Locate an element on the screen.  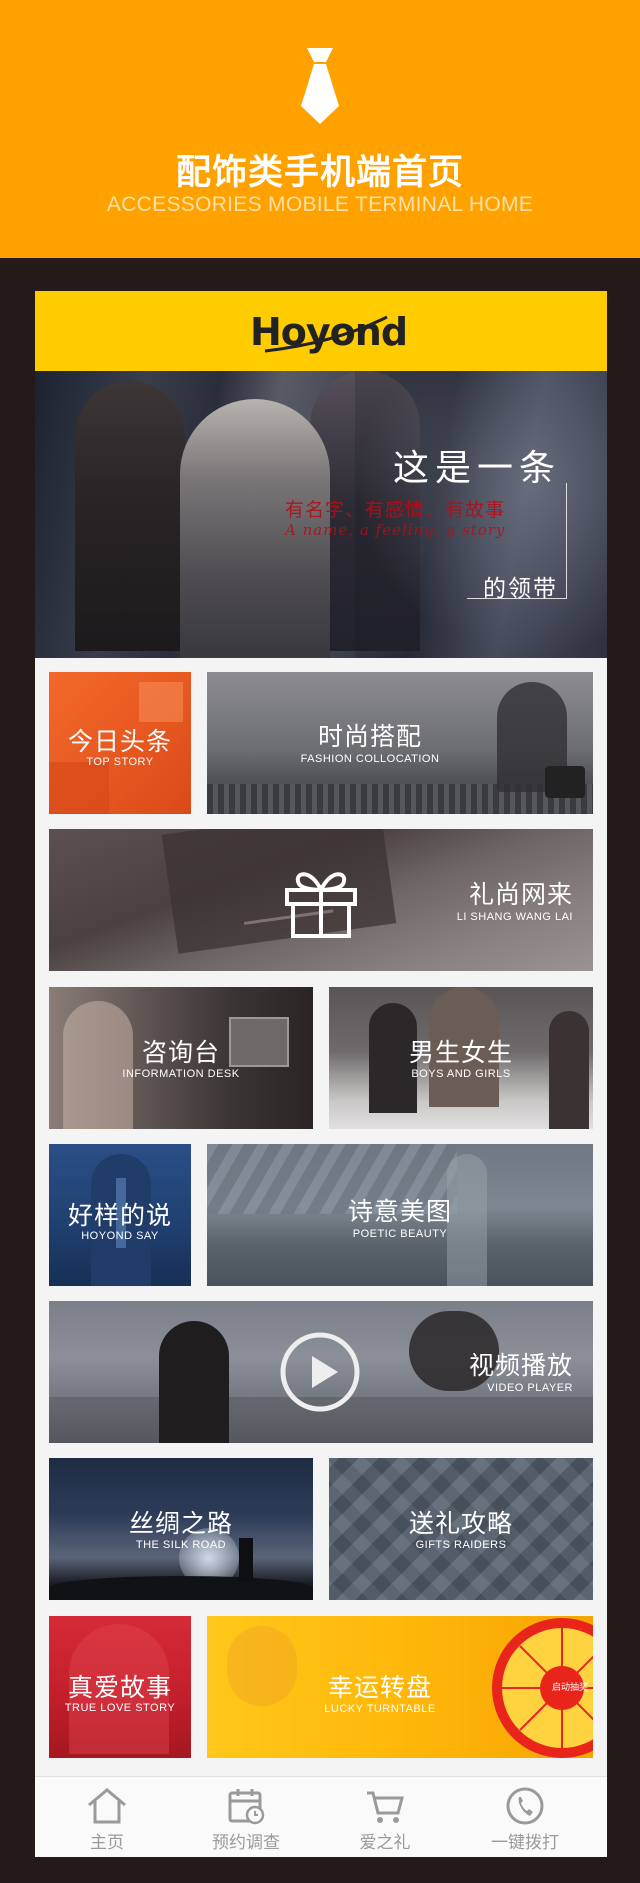
tile-subtitle: LUCKY TURNTABLE is located at coordinates (380, 1709).